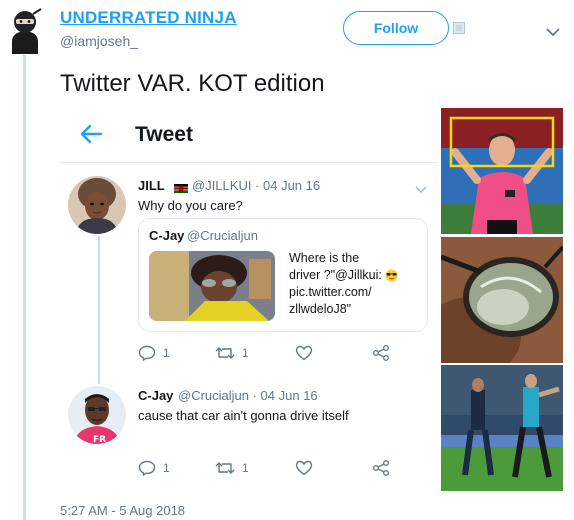 The height and width of the screenshot is (520, 574). Describe the element at coordinates (25, 31) in the screenshot. I see `profile-avatar` at that location.